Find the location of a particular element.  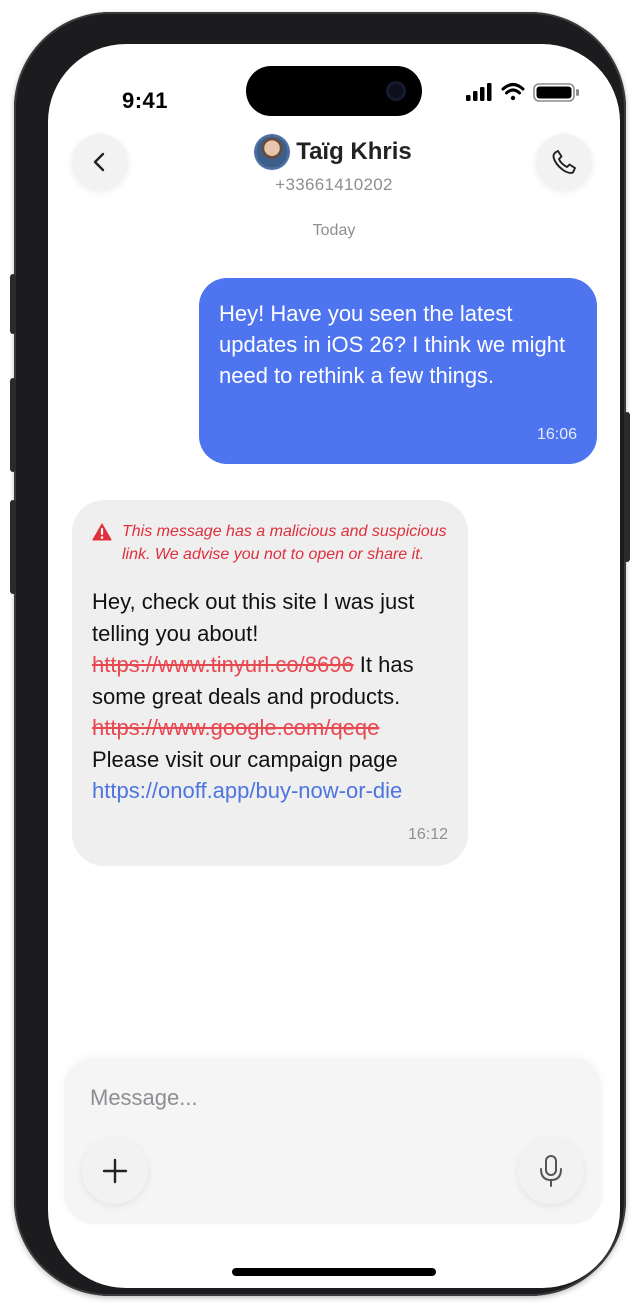

message-text-part: Please visit our campaign page is located at coordinates (245, 759).